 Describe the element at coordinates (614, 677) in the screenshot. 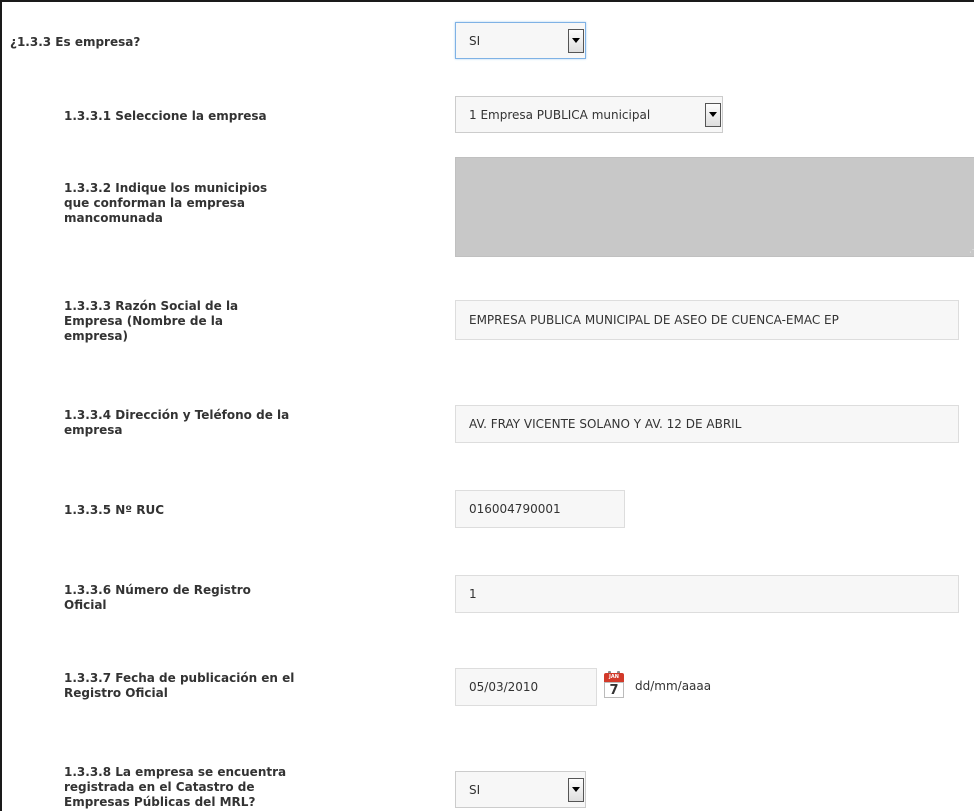

I see `calendar-month: JAN` at that location.